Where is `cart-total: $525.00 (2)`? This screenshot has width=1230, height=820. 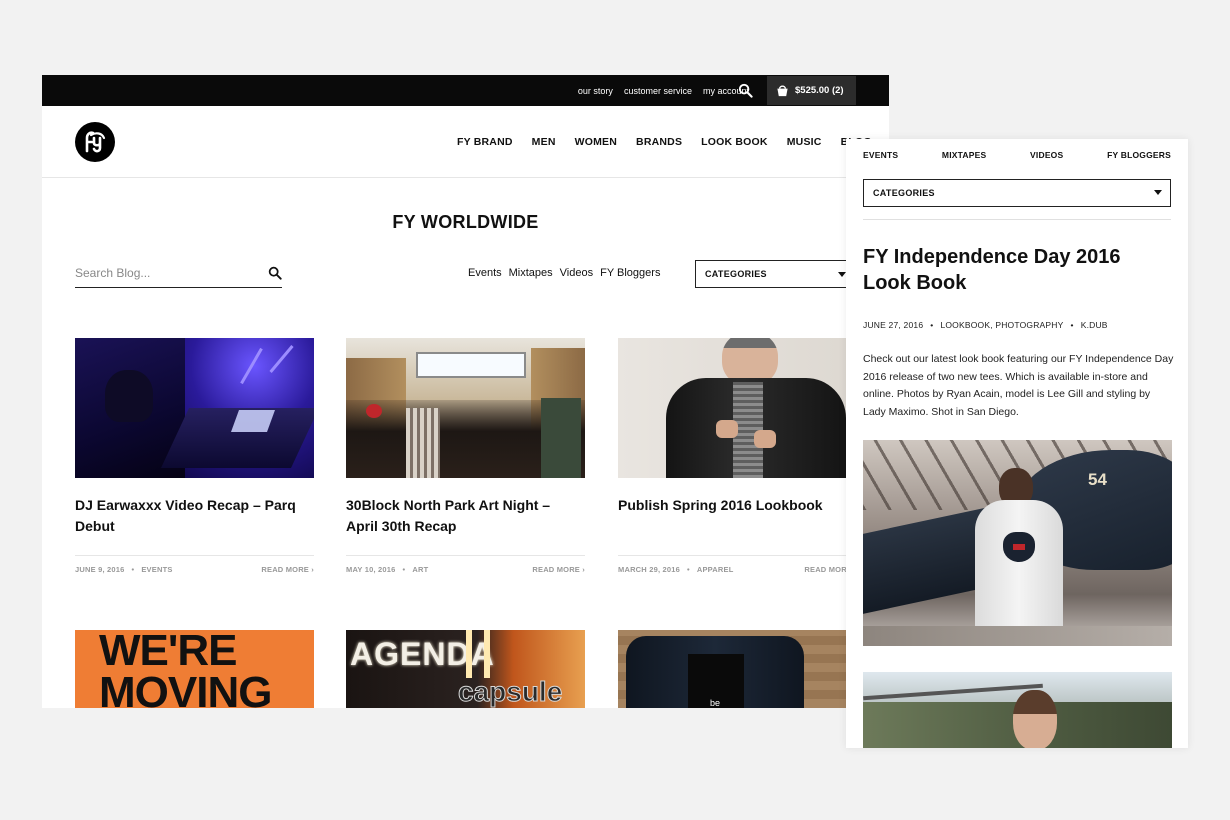
cart-total: $525.00 (2) is located at coordinates (819, 90).